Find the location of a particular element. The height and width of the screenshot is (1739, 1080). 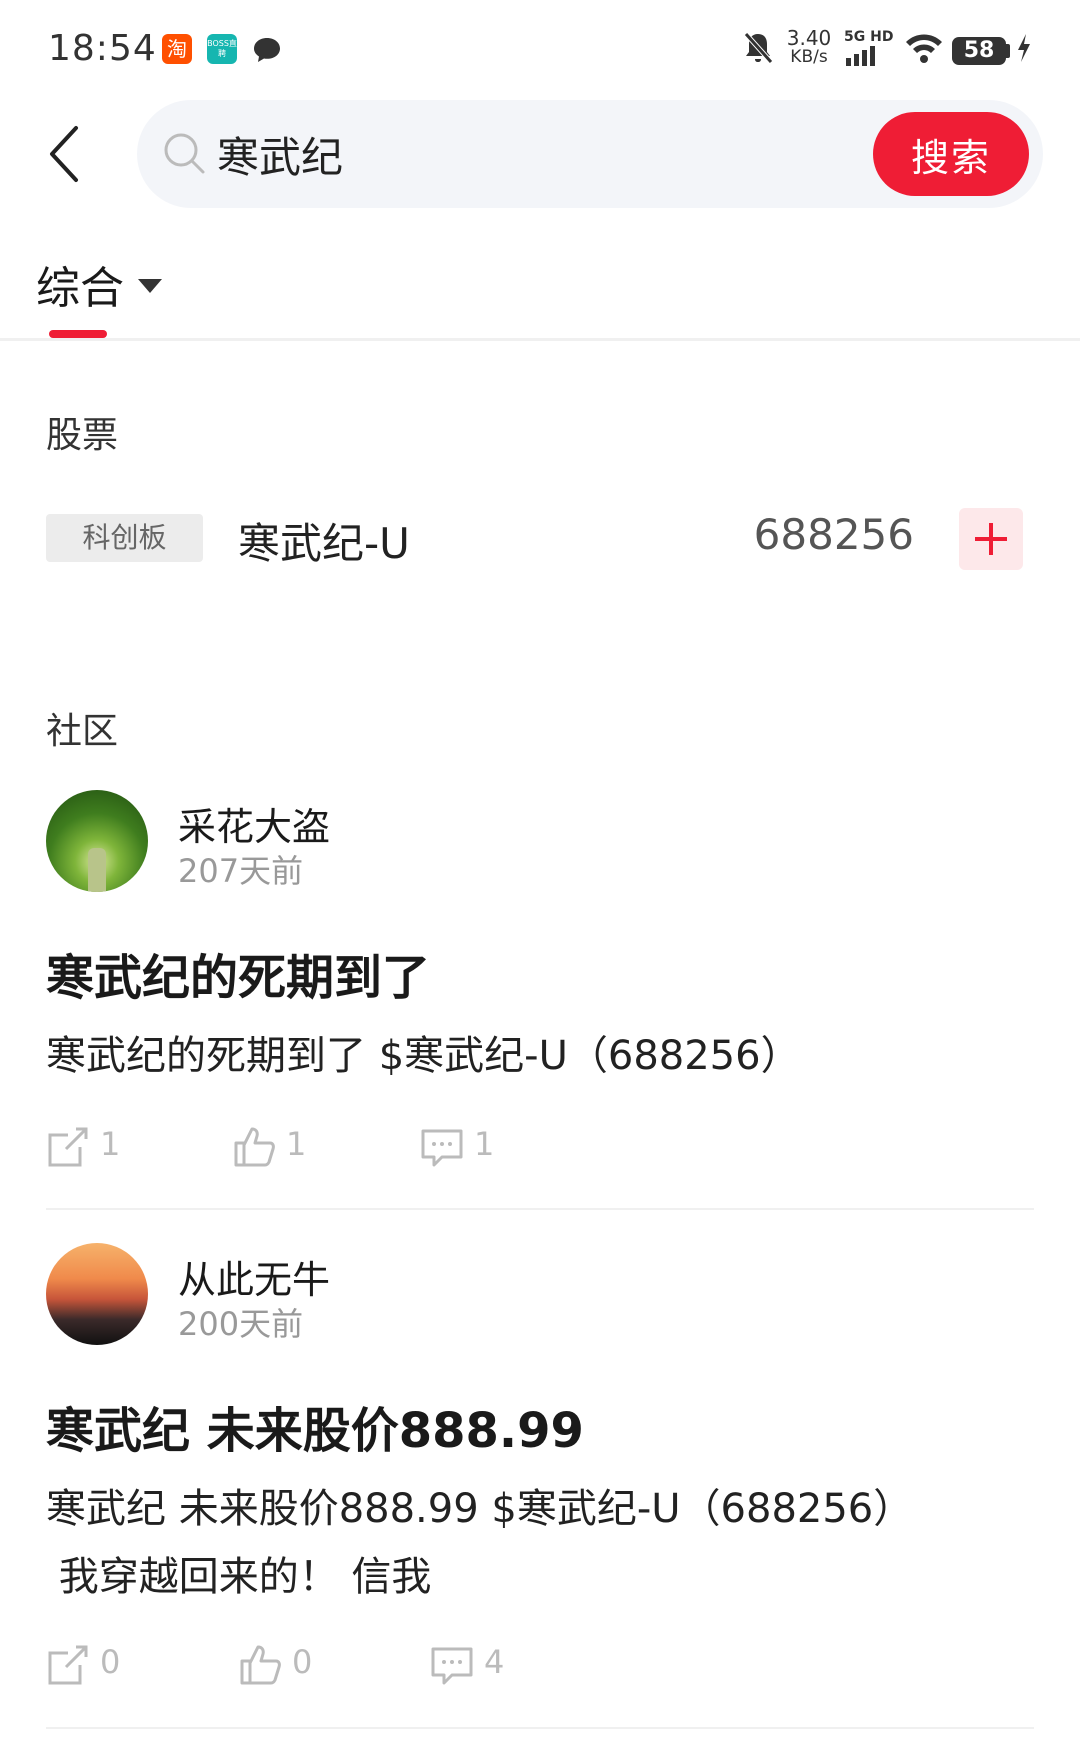

comment-button: 1 is located at coordinates (457, 1149).